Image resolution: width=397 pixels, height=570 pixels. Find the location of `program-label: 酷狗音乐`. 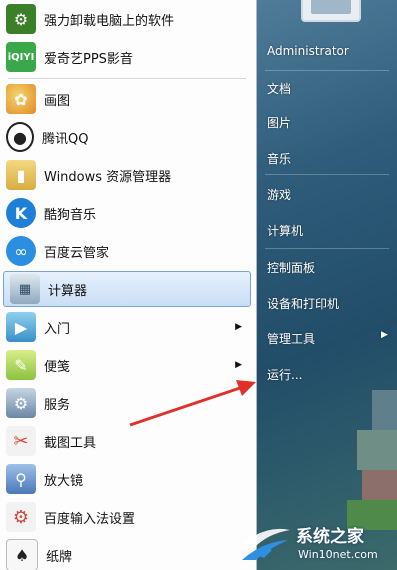

program-label: 酷狗音乐 is located at coordinates (70, 215).